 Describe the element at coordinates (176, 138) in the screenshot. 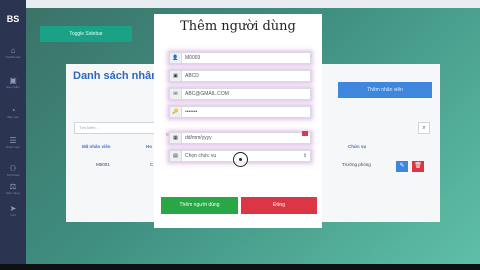

I see `calendar-icon: ▦` at that location.